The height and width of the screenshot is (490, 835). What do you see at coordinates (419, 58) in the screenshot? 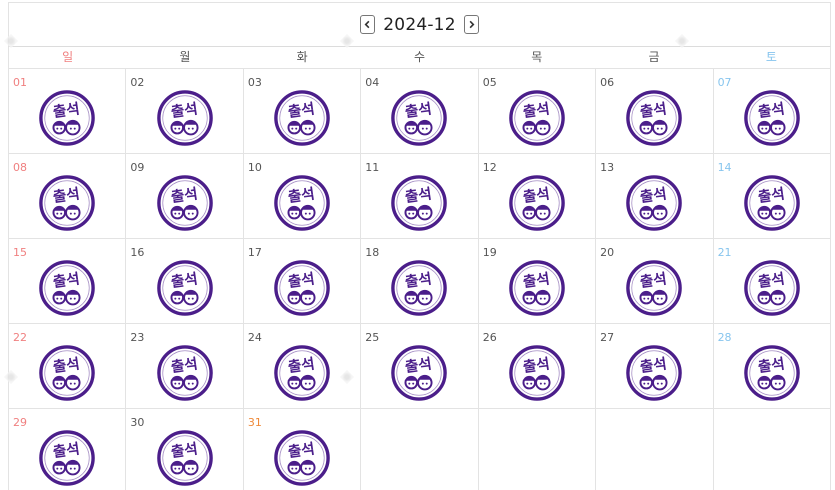
I see `weekday-header-row: 일 월 화 수 목 금 토` at bounding box center [419, 58].